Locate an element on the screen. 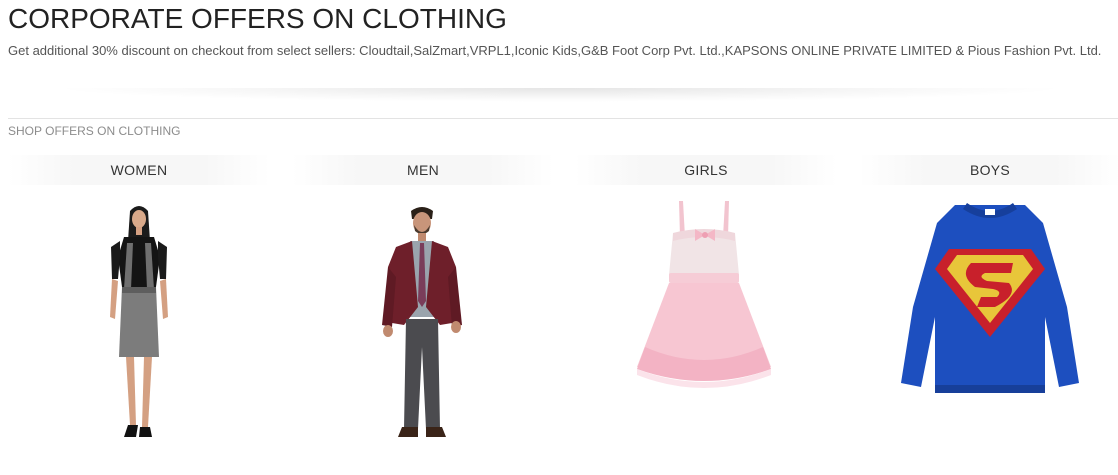  men-product-image is located at coordinates (423, 332).